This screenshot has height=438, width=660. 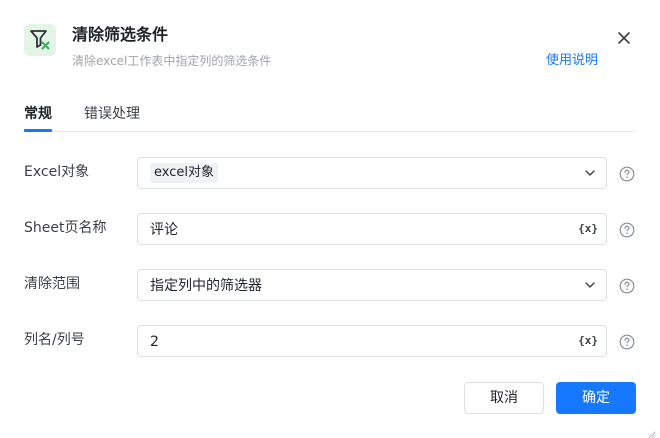 I want to click on excel-object-select: excel对象, so click(x=372, y=173).